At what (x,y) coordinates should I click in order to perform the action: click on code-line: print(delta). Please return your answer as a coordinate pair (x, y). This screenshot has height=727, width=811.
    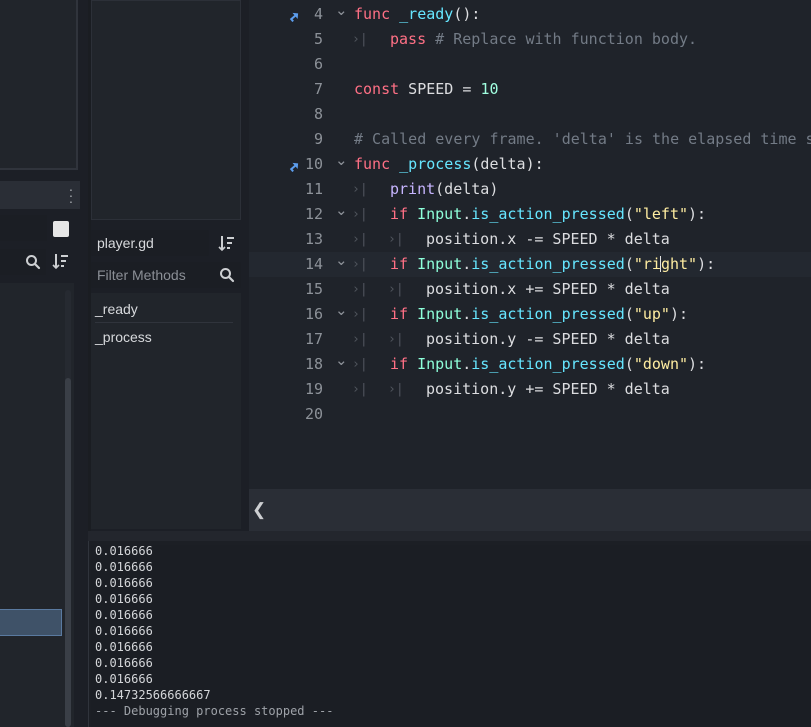
    Looking at the image, I should click on (444, 189).